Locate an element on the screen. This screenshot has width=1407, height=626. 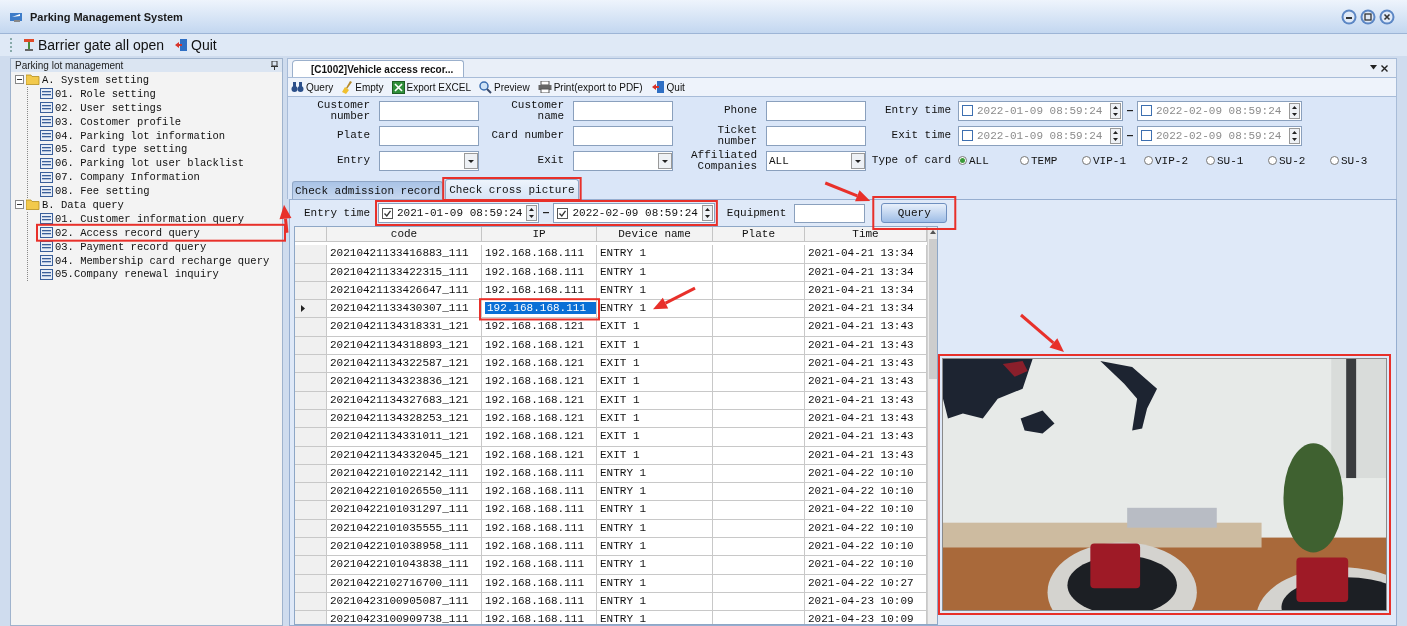
tree-item: A. System setting is located at coordinates (96, 79).